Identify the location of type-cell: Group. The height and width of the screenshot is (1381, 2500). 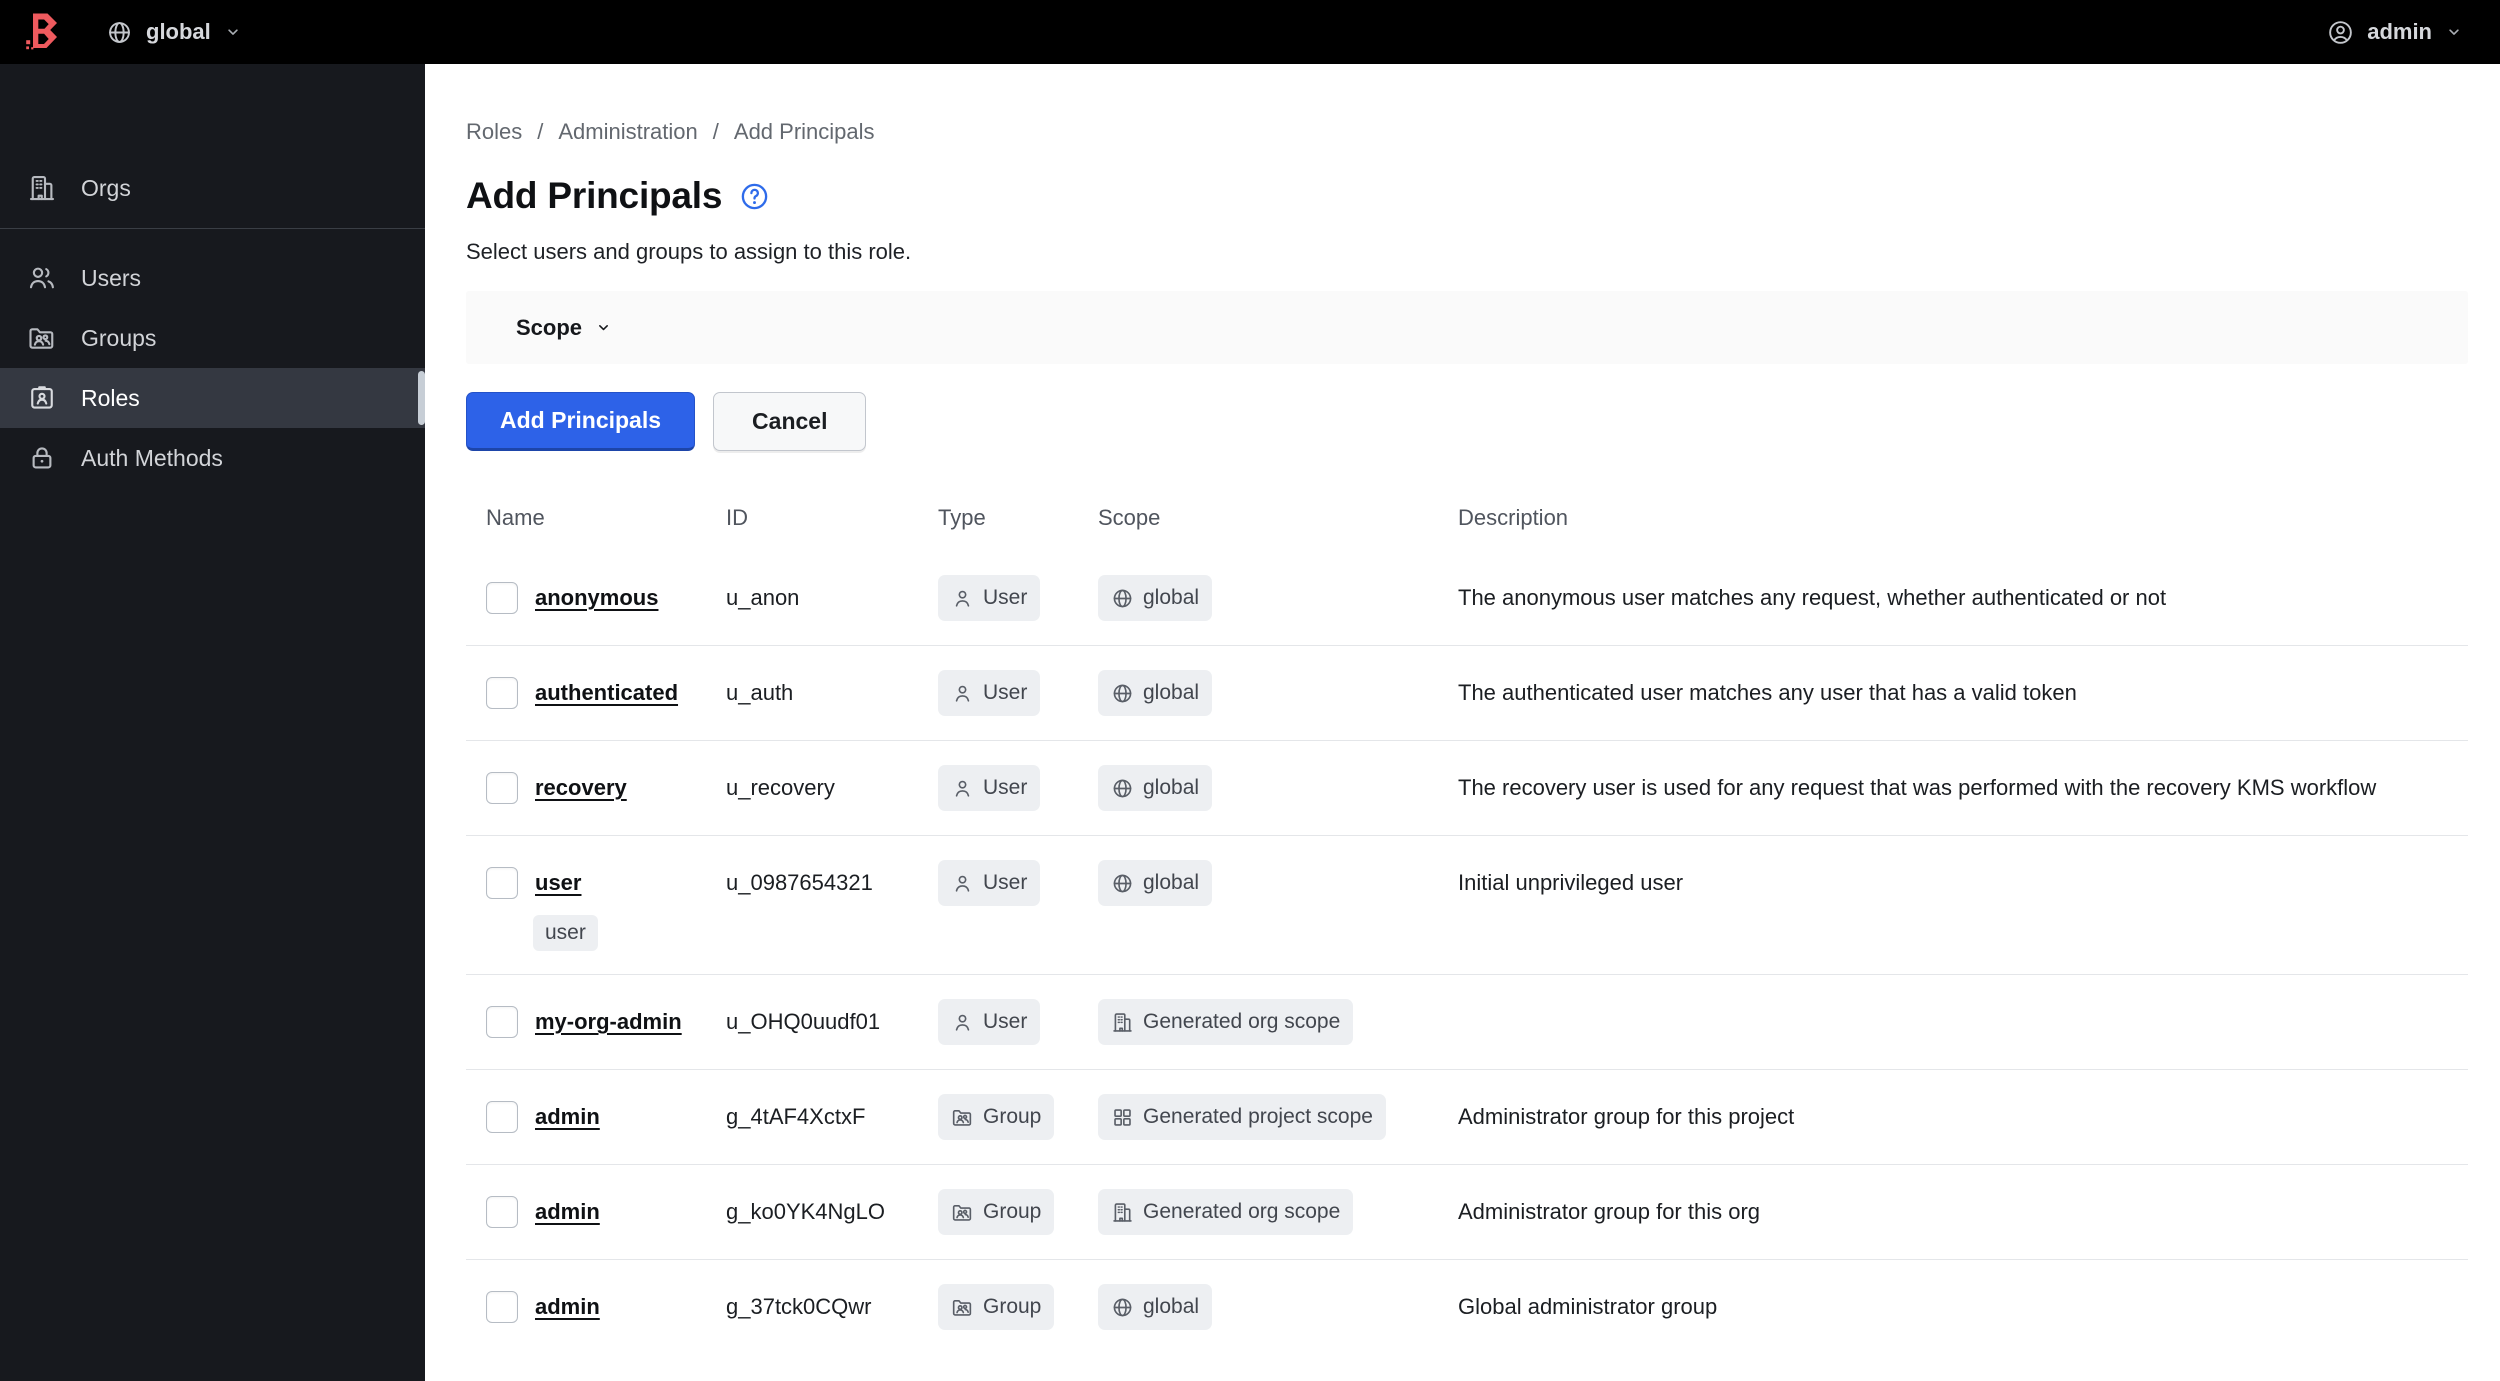
(1018, 1212).